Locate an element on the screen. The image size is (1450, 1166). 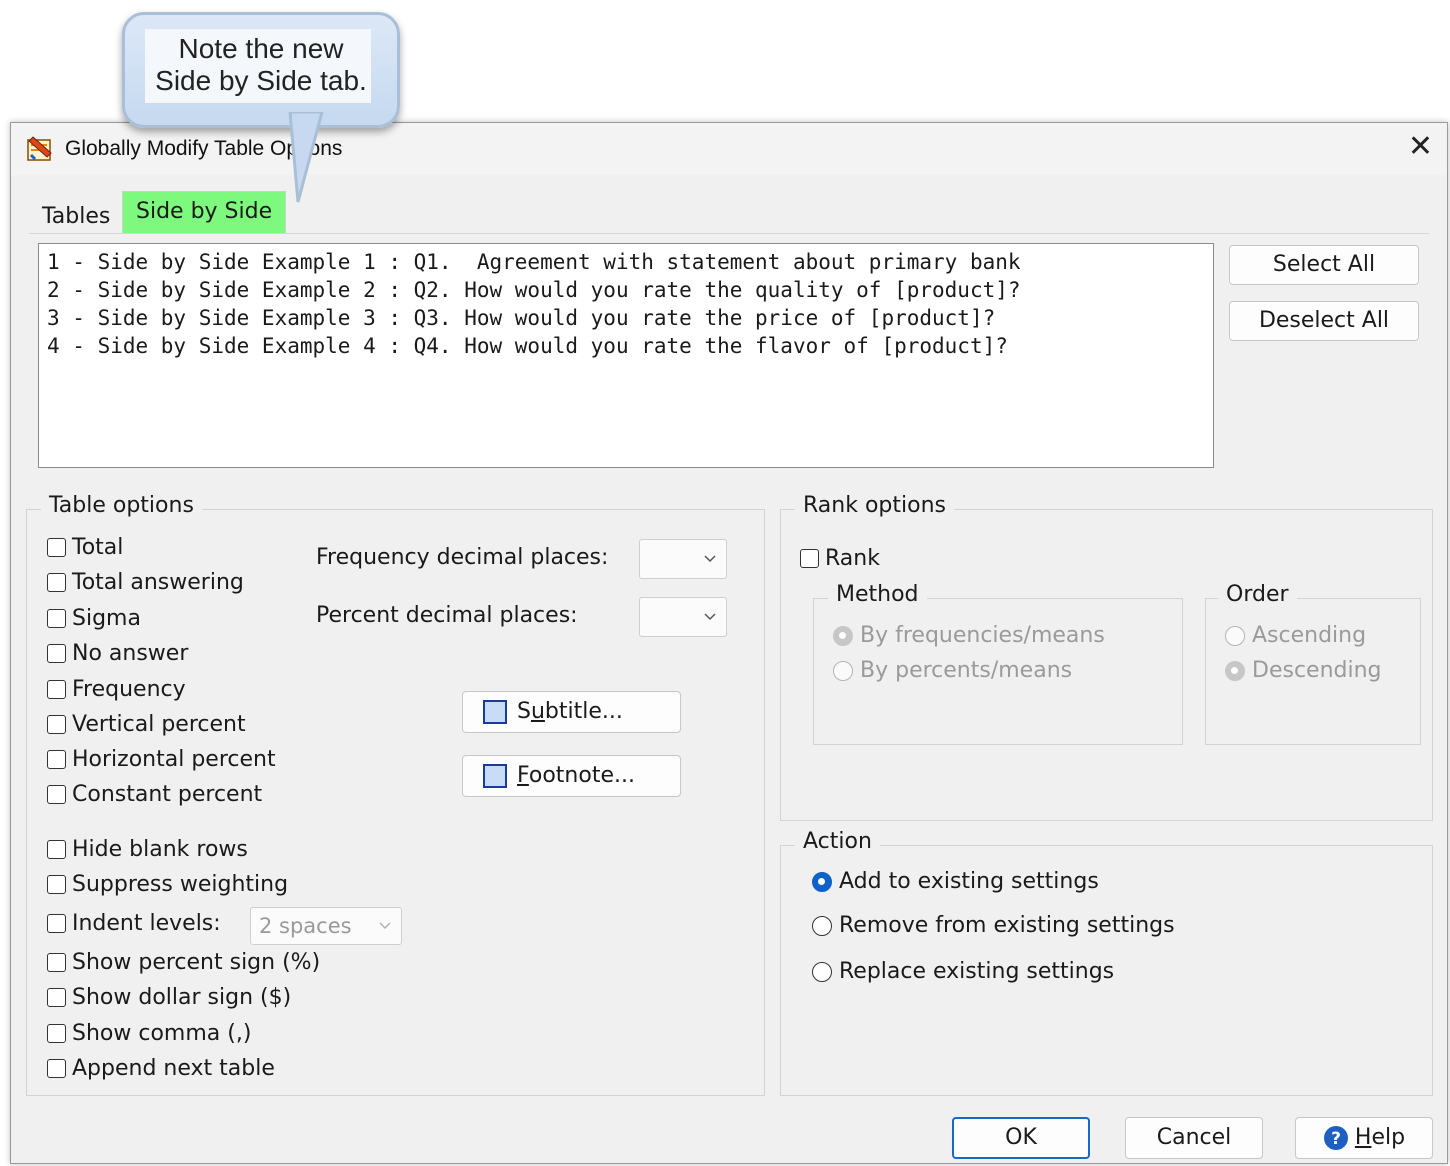
show-comma-checkbox: Show comma (,) is located at coordinates (149, 1033).